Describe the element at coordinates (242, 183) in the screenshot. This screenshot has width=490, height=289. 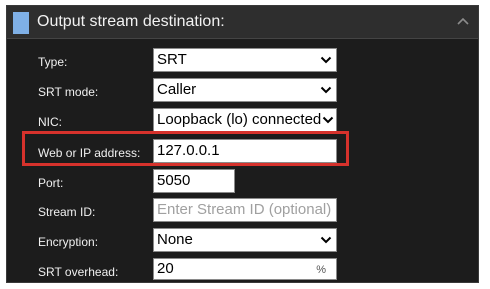
I see `port-row: Port: 5050` at that location.